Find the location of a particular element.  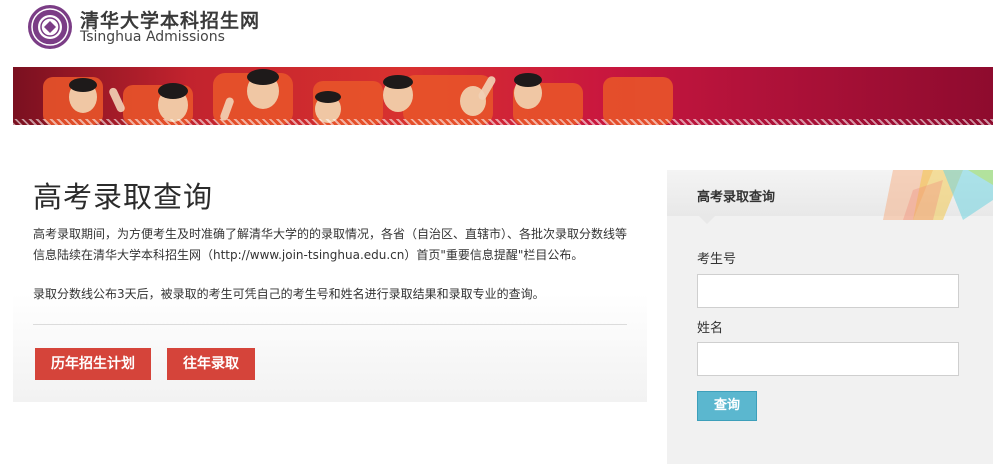

panel-notch is located at coordinates (707, 220).